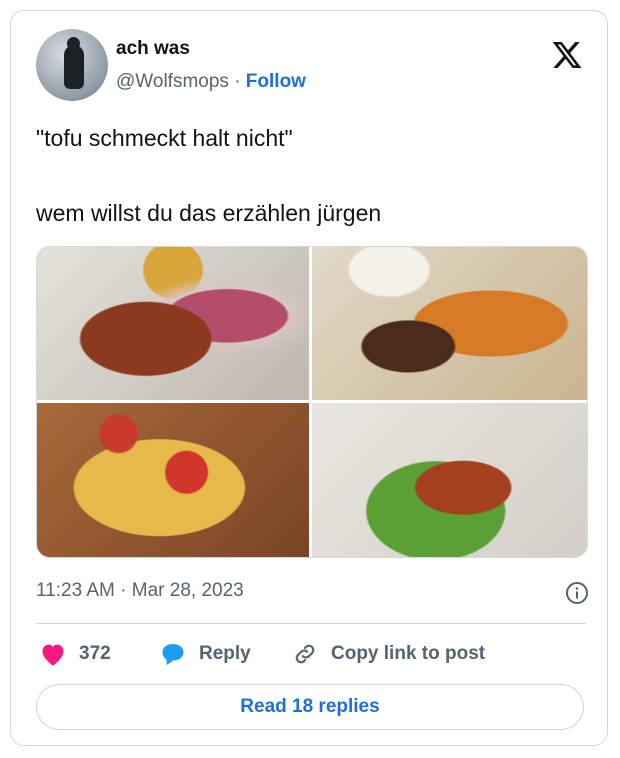  I want to click on avatar, so click(72, 65).